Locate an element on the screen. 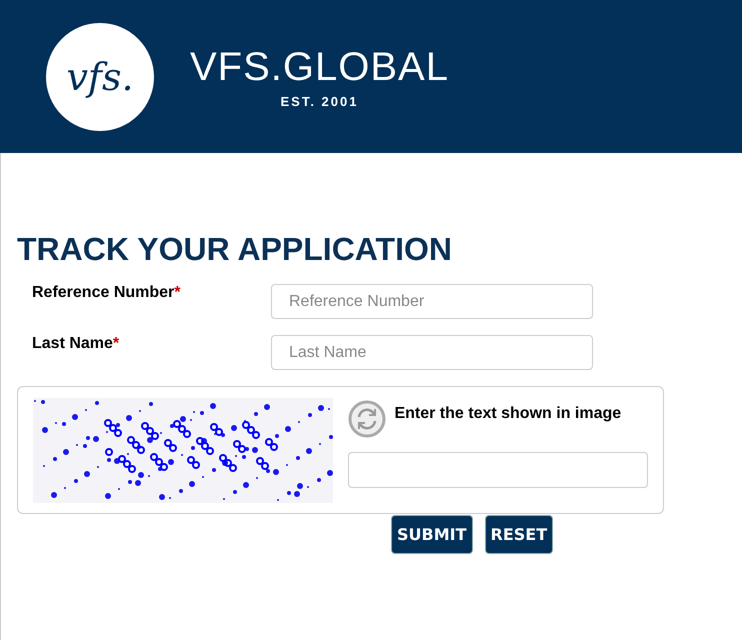 The height and width of the screenshot is (640, 742). brand-name: VFS.GLOBAL is located at coordinates (319, 67).